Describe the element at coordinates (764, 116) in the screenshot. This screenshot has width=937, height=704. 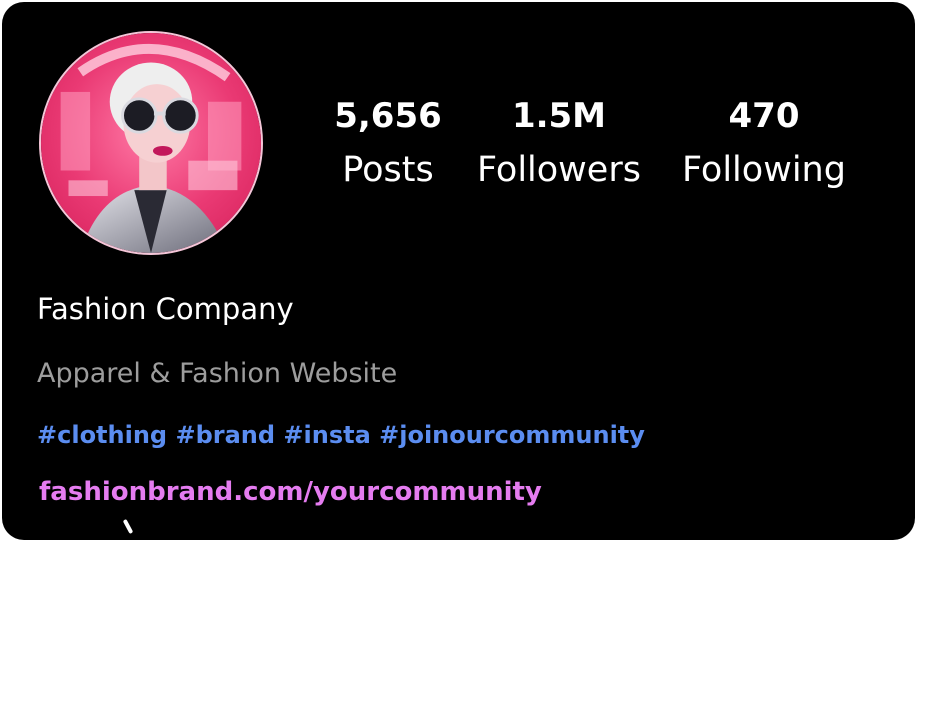
I see `following-count: 470` at that location.